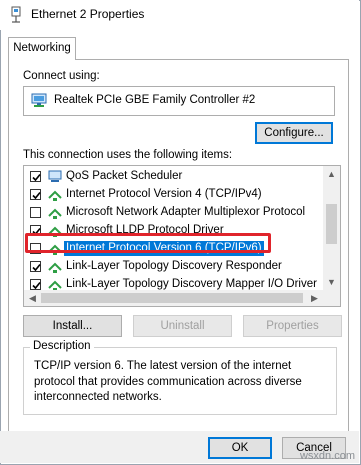 The image size is (361, 465). Describe the element at coordinates (331, 174) in the screenshot. I see `scroll-up-arrow-icon: ▲` at that location.